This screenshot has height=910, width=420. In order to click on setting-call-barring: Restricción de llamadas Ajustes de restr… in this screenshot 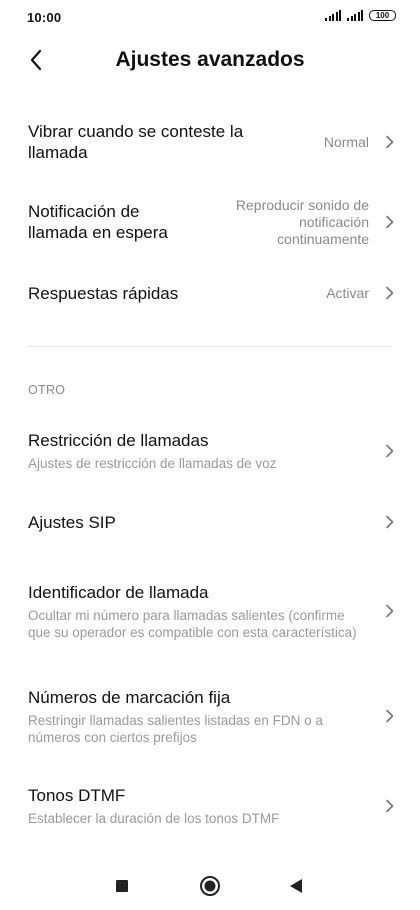, I will do `click(210, 451)`.